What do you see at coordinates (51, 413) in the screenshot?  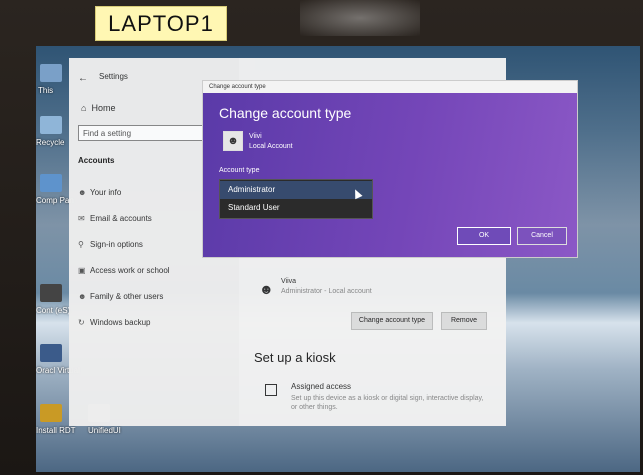 I see `install-rdt-icon` at bounding box center [51, 413].